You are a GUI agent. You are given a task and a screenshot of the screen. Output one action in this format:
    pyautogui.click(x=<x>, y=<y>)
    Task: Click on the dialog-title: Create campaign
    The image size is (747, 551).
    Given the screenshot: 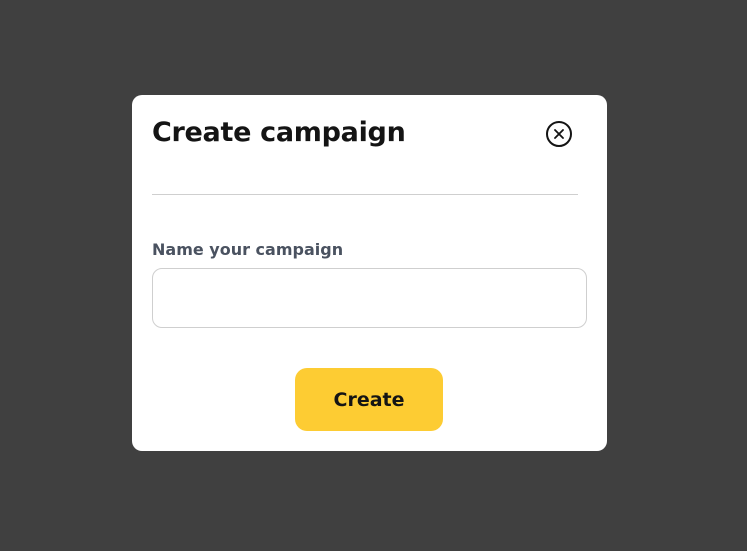 What is the action you would take?
    pyautogui.click(x=279, y=132)
    